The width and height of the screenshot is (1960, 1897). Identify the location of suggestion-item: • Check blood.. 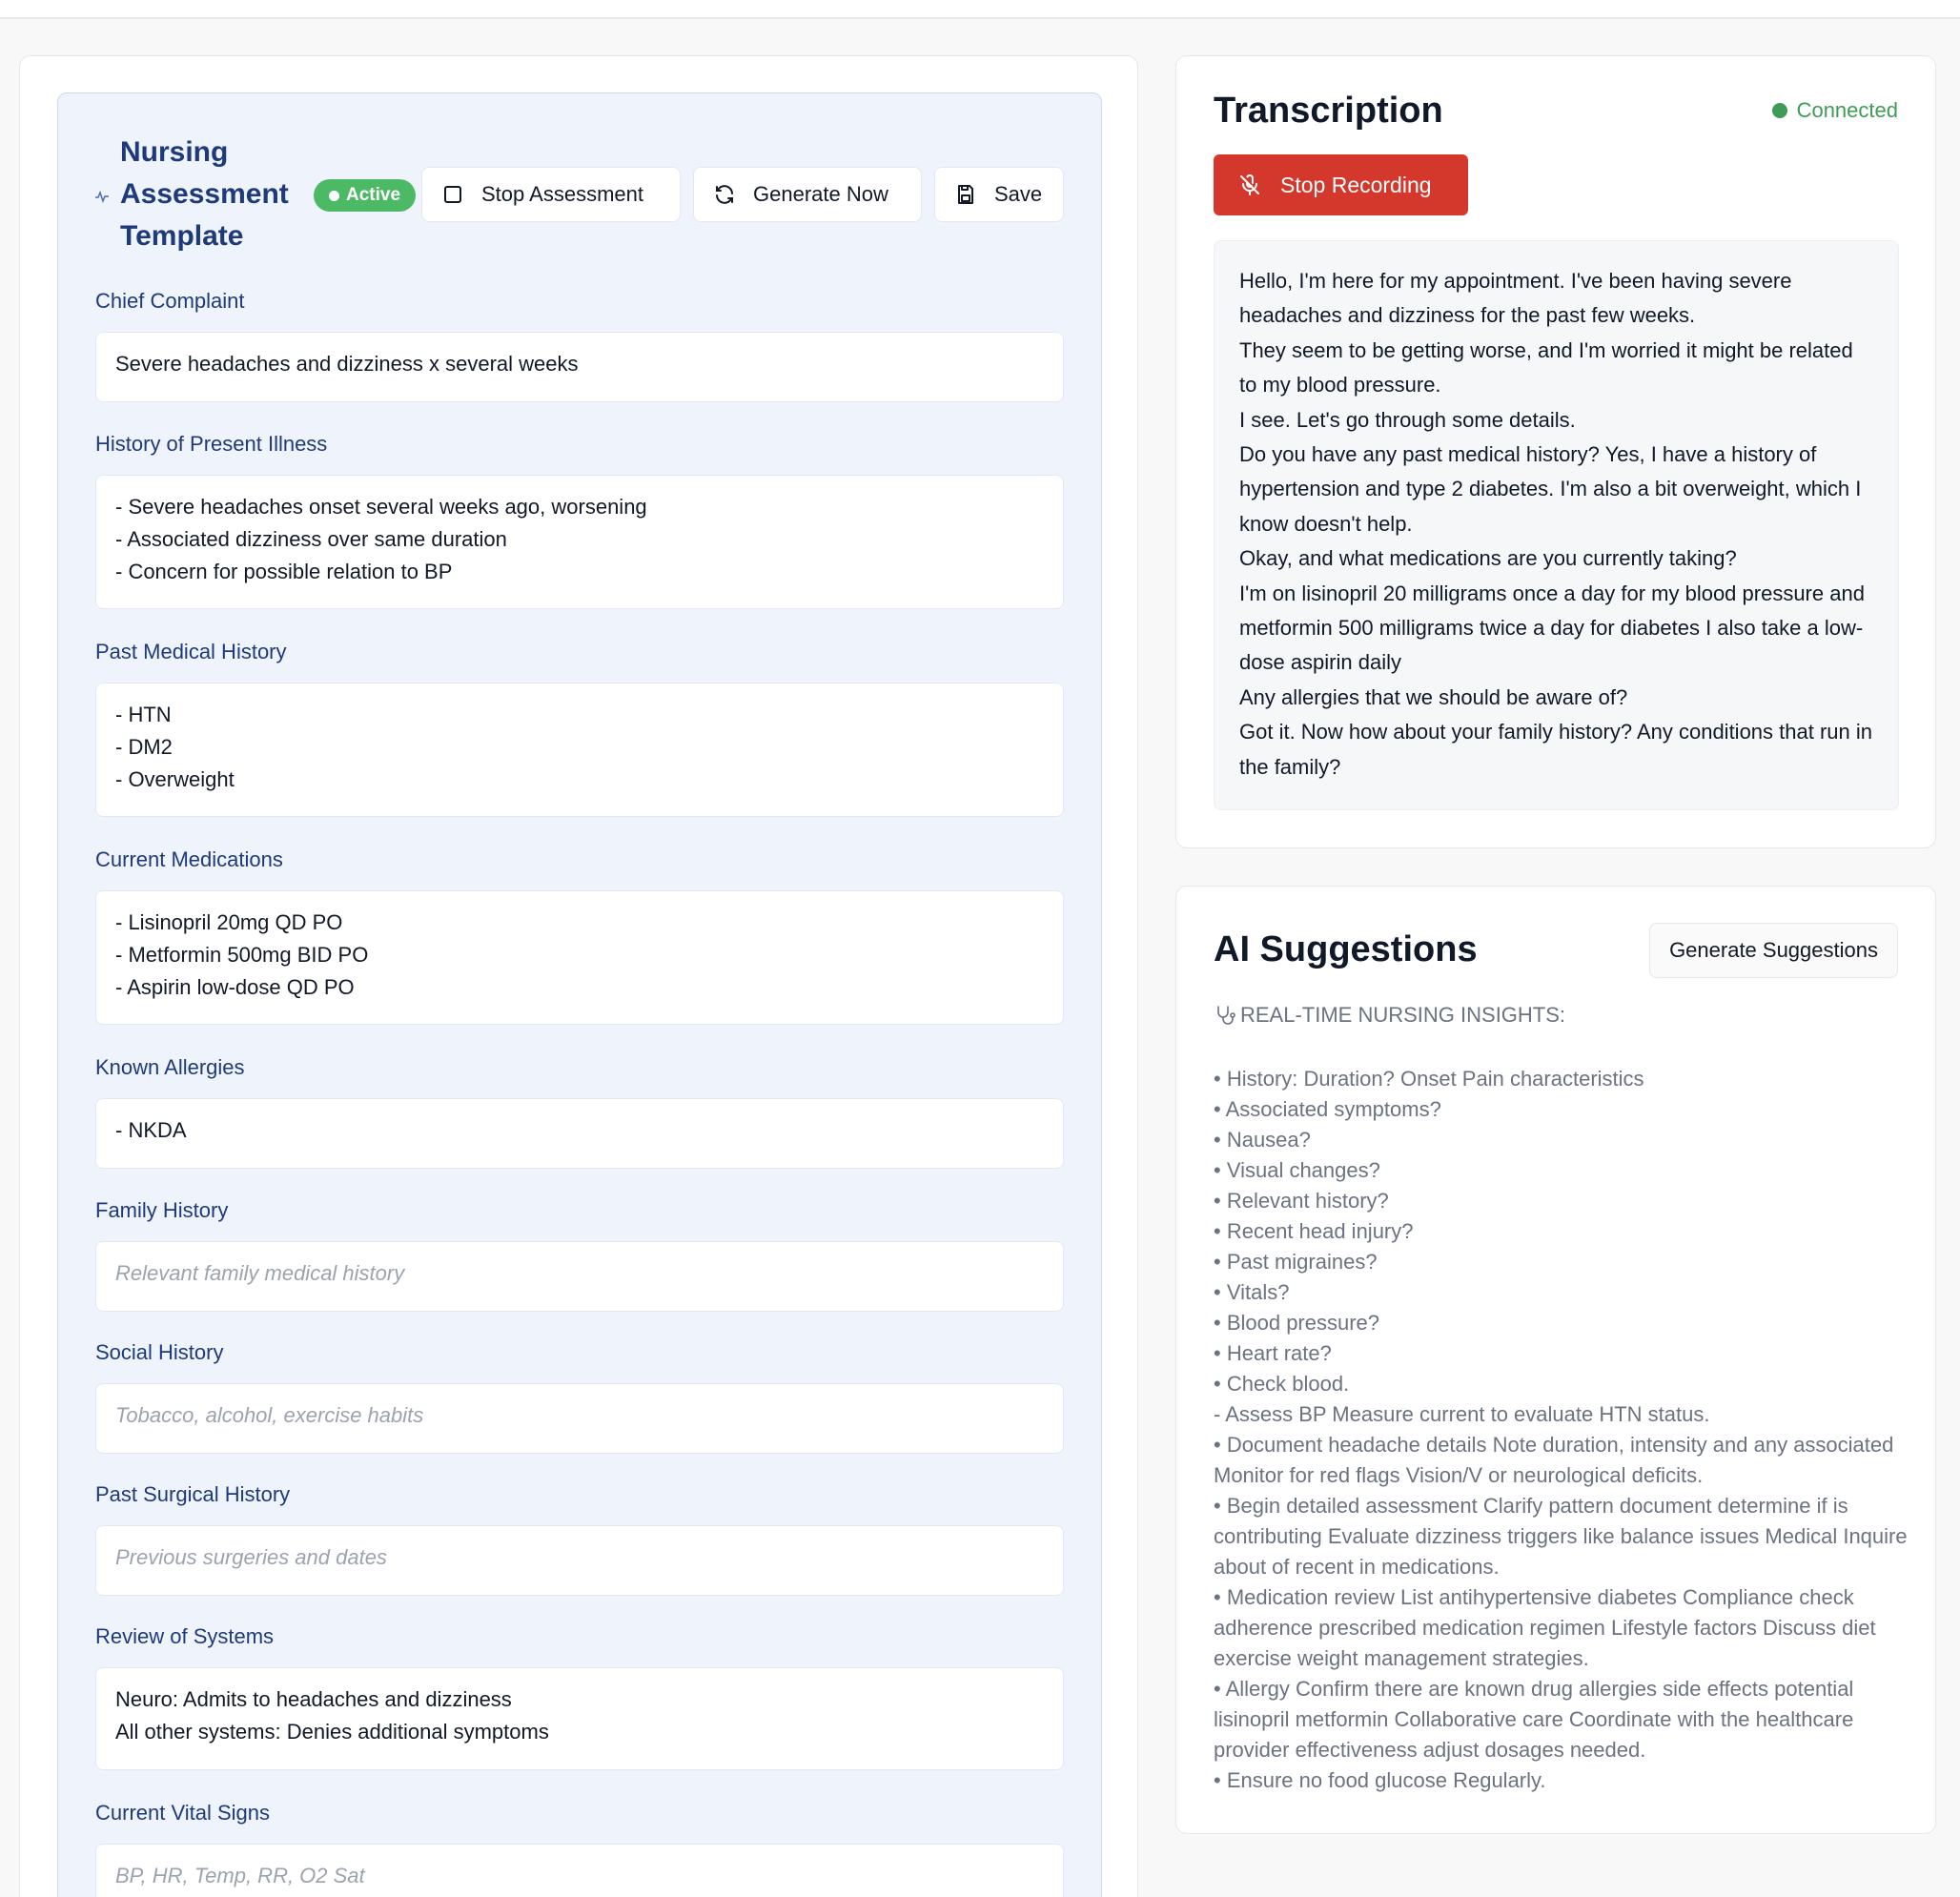
(1282, 1384).